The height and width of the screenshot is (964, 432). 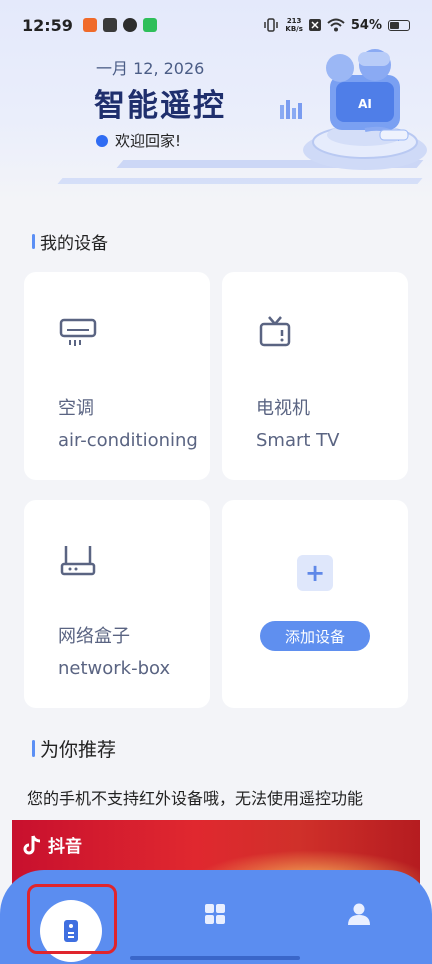 What do you see at coordinates (74, 244) in the screenshot?
I see `section-title-text: 我的设备` at bounding box center [74, 244].